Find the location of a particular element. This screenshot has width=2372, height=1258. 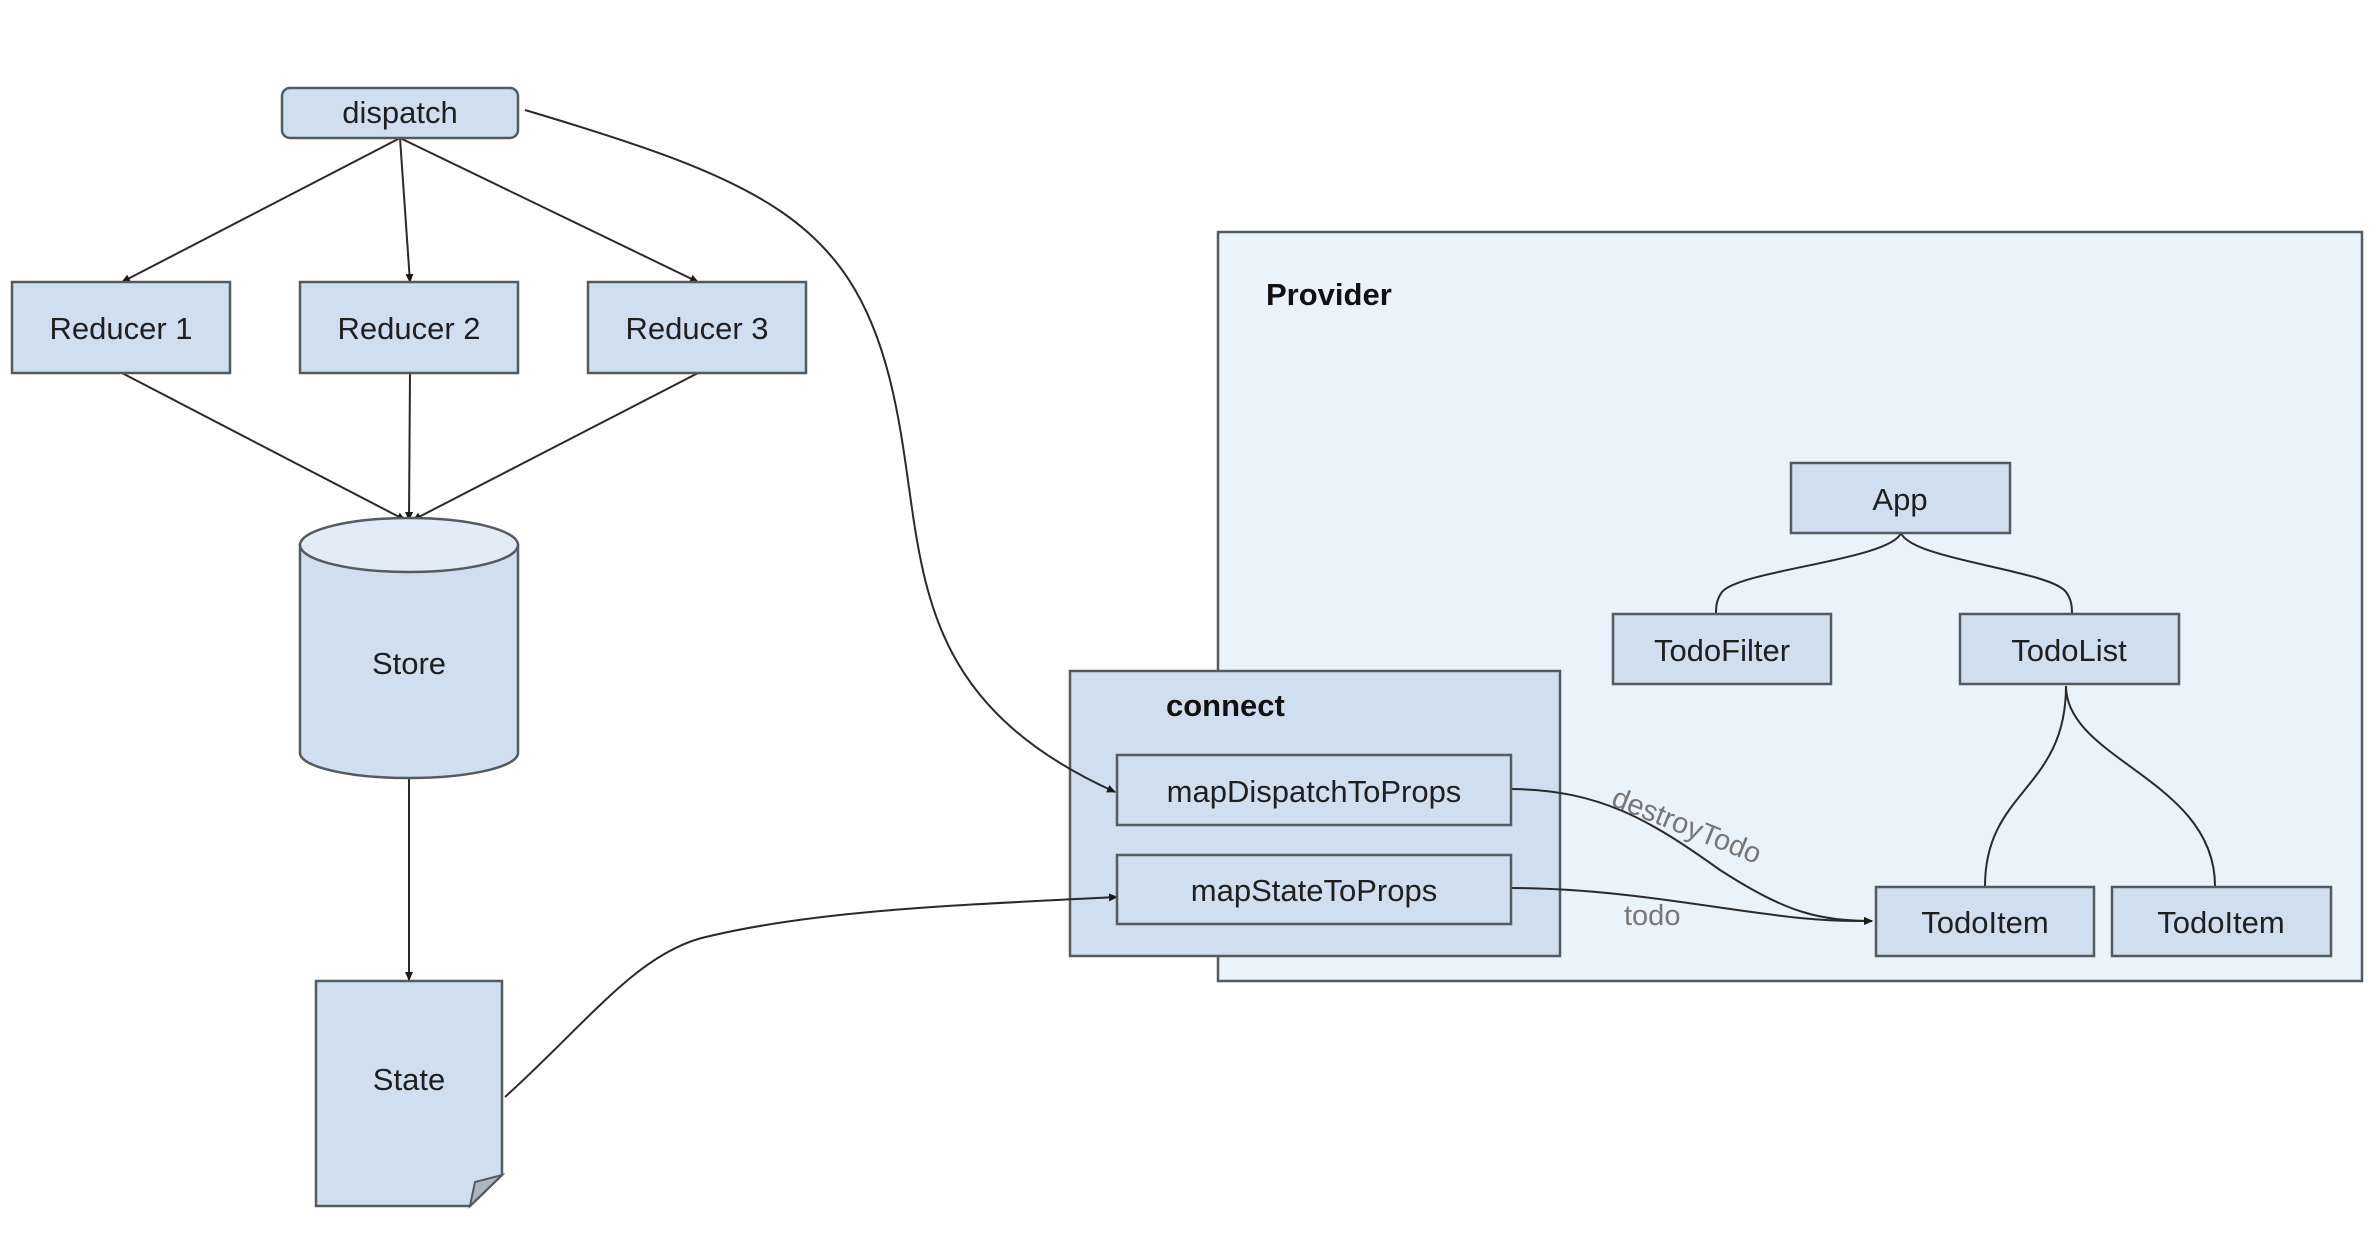

reducer-1-node: Reducer 1 is located at coordinates (121, 327).